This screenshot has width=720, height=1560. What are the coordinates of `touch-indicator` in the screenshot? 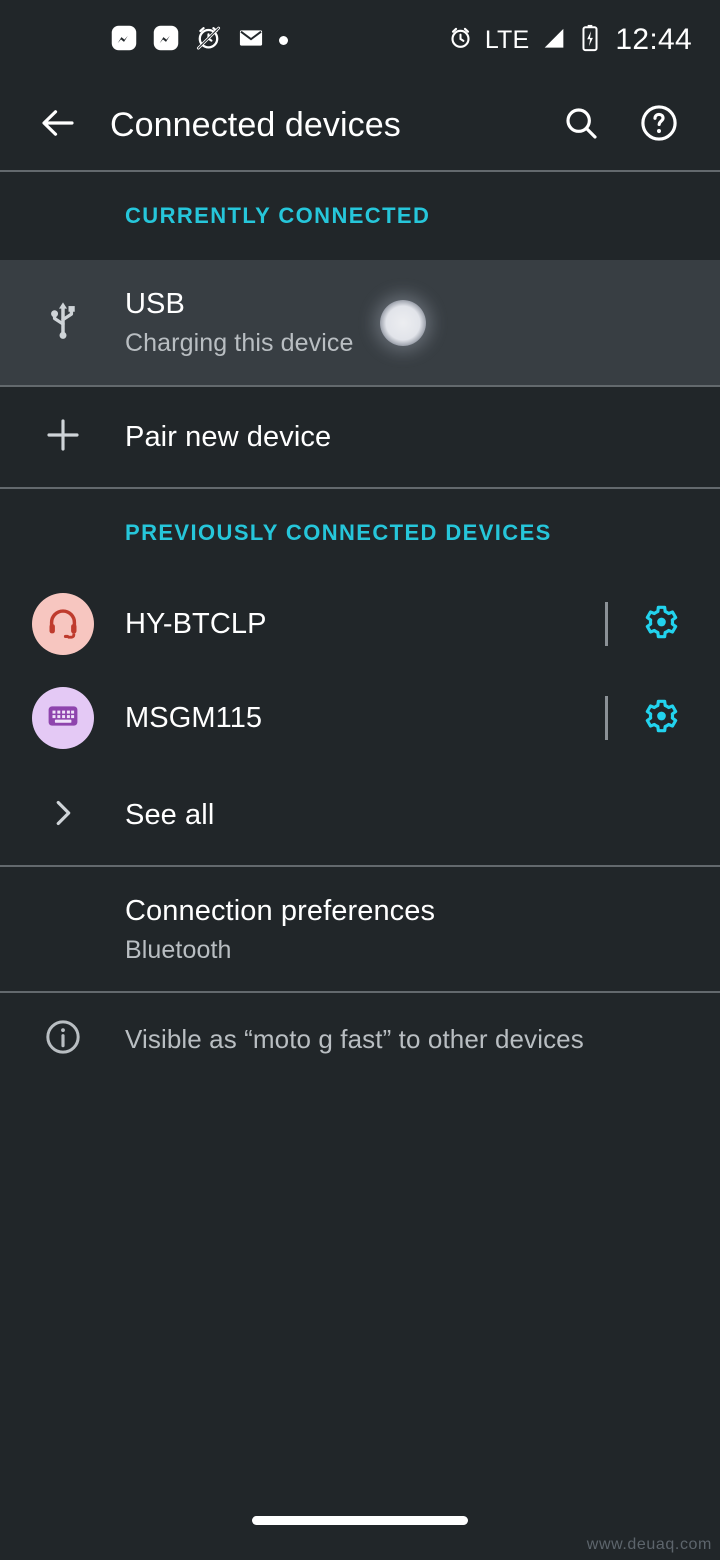 It's located at (403, 322).